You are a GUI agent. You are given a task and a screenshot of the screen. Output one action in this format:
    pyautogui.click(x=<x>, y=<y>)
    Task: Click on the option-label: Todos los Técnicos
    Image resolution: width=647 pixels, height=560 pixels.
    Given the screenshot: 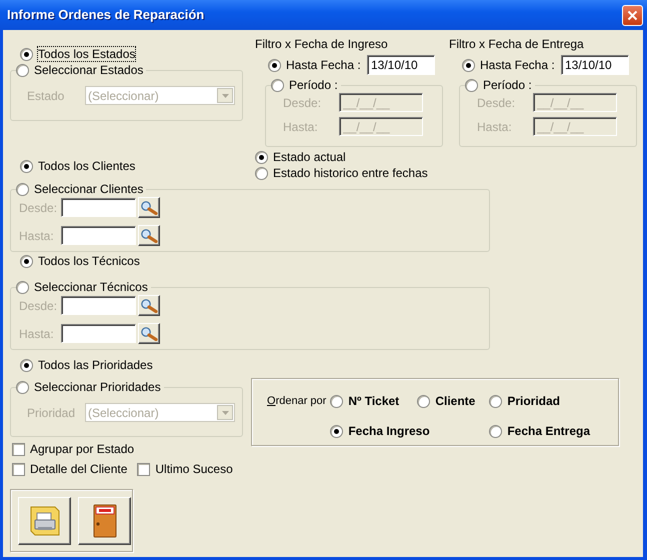 What is the action you would take?
    pyautogui.click(x=89, y=261)
    